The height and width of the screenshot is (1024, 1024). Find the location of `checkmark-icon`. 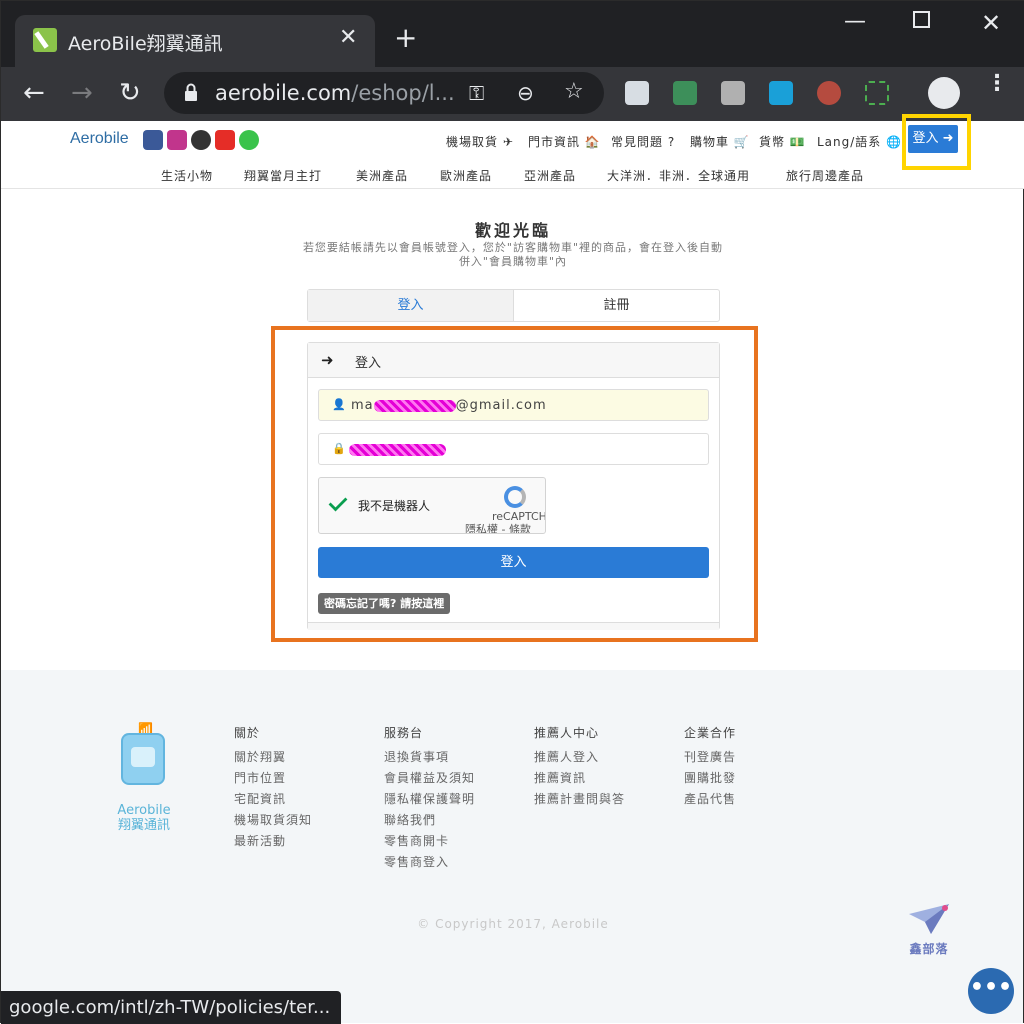

checkmark-icon is located at coordinates (338, 502).